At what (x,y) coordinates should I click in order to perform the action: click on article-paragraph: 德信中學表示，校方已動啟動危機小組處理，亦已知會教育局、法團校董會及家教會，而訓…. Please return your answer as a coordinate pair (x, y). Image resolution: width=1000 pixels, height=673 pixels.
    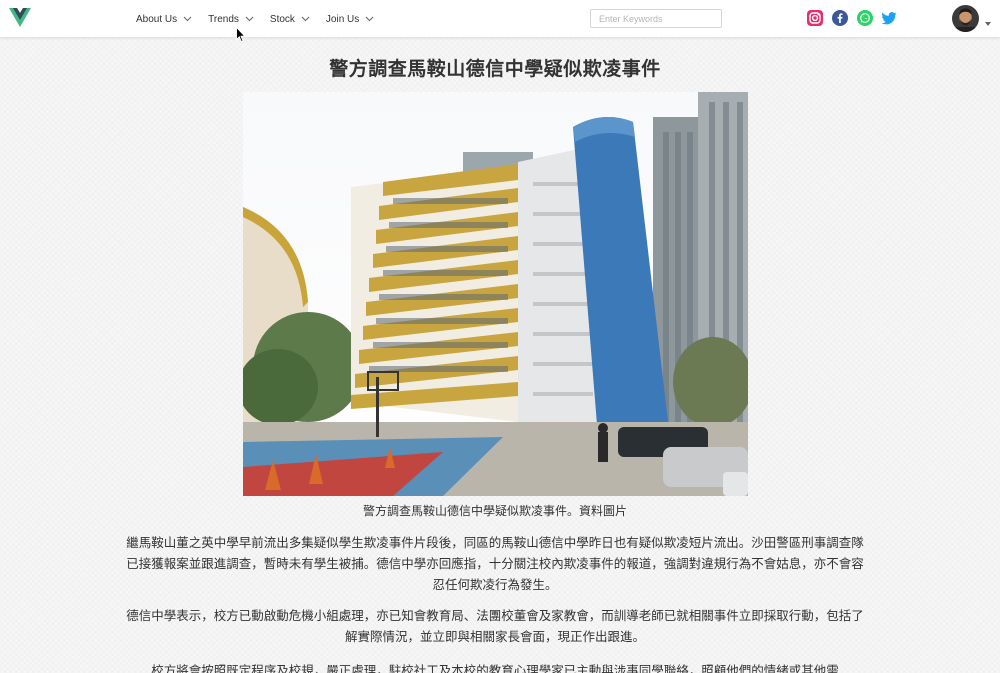
    Looking at the image, I should click on (495, 626).